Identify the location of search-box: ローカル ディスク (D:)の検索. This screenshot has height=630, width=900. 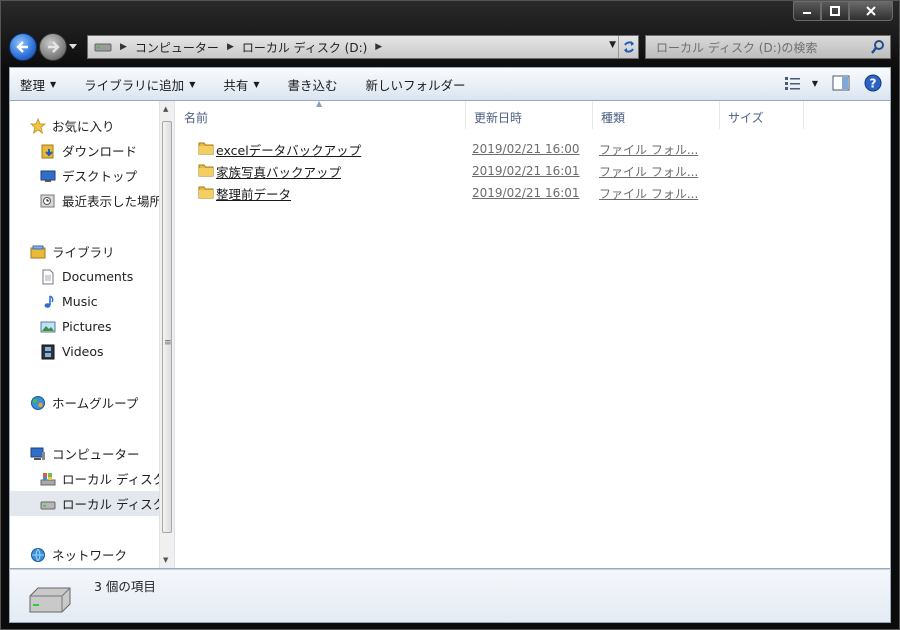
(768, 47).